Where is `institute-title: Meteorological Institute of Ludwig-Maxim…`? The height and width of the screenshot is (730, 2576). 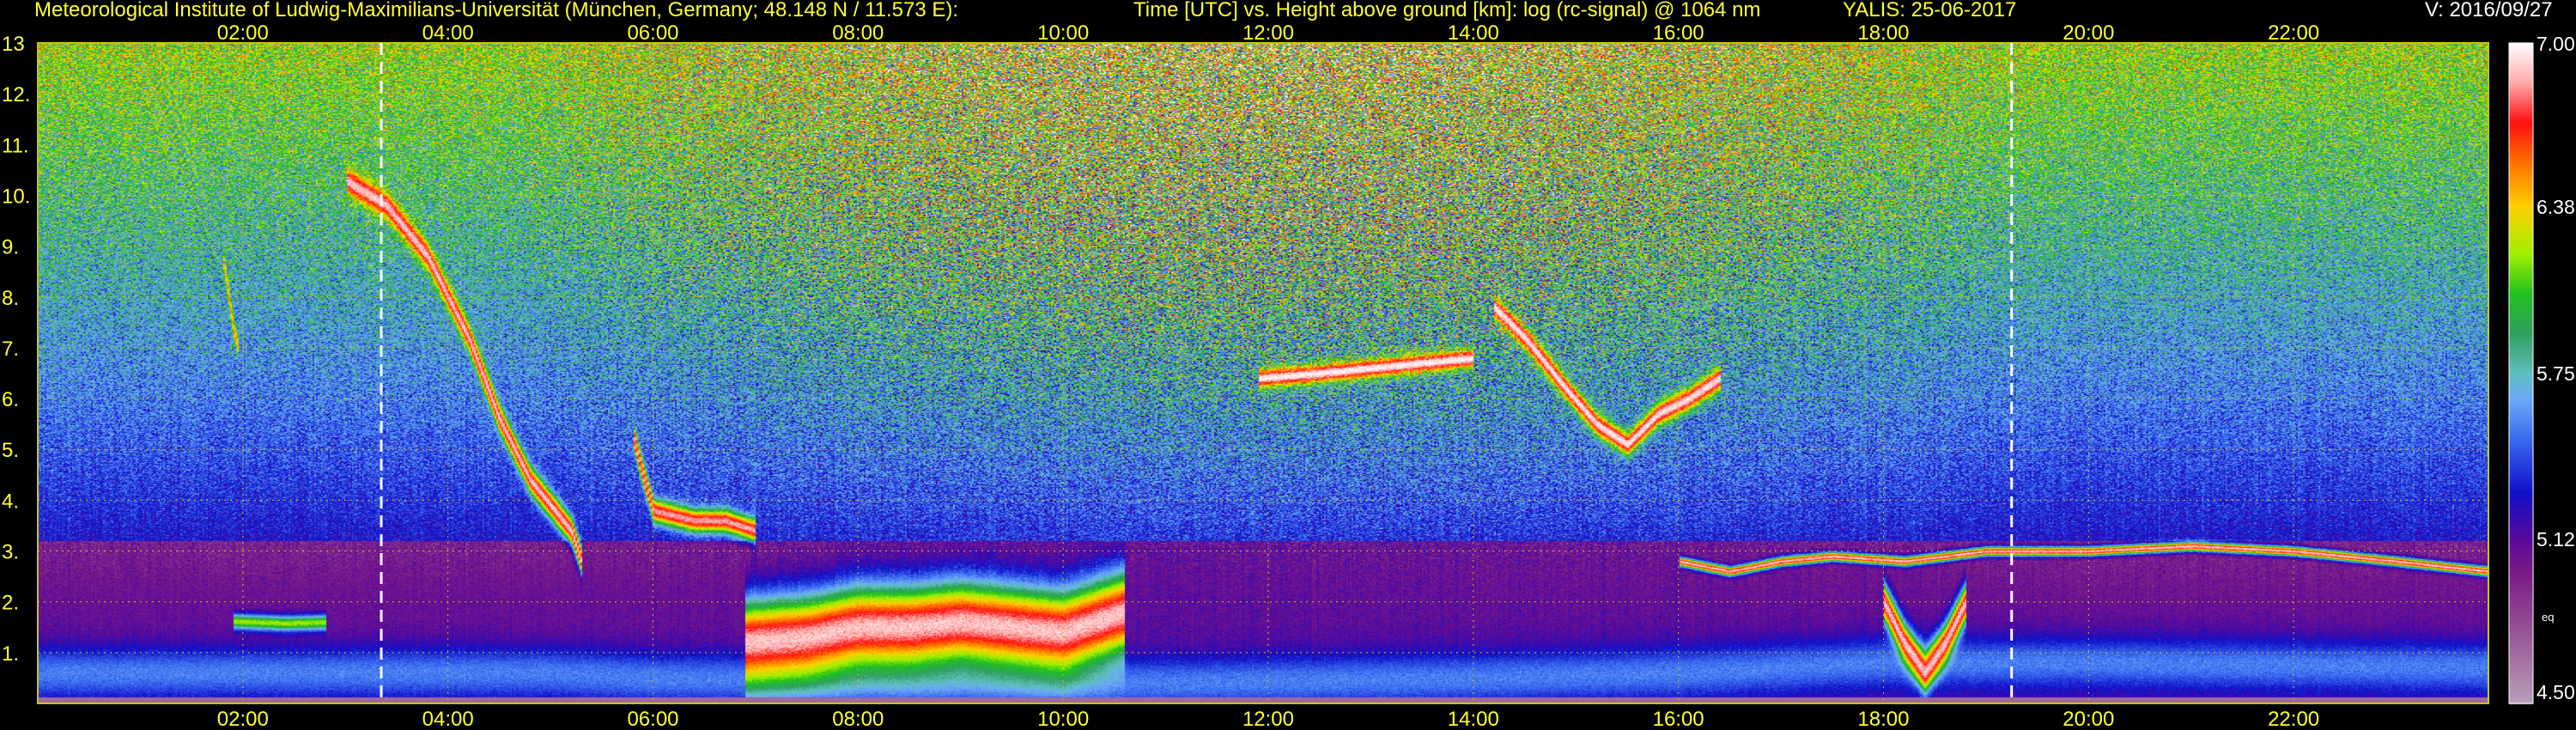
institute-title: Meteorological Institute of Ludwig-Maxim… is located at coordinates (497, 10).